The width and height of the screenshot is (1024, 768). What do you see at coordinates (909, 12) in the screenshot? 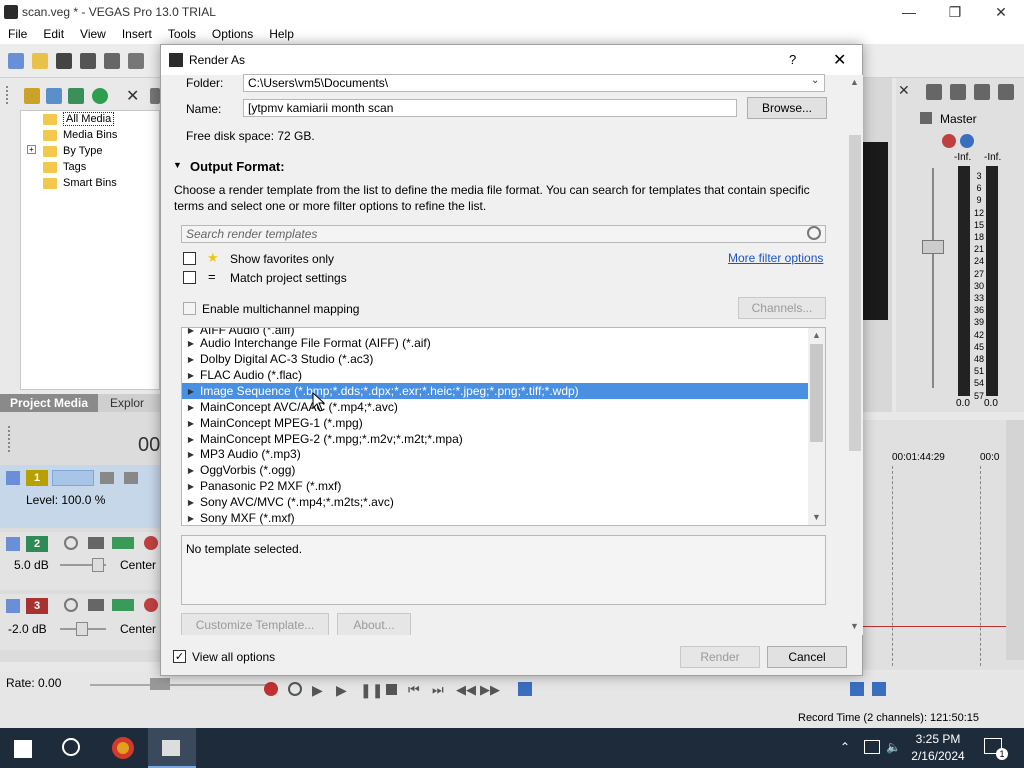
I see `minimize-icon: —` at bounding box center [909, 12].